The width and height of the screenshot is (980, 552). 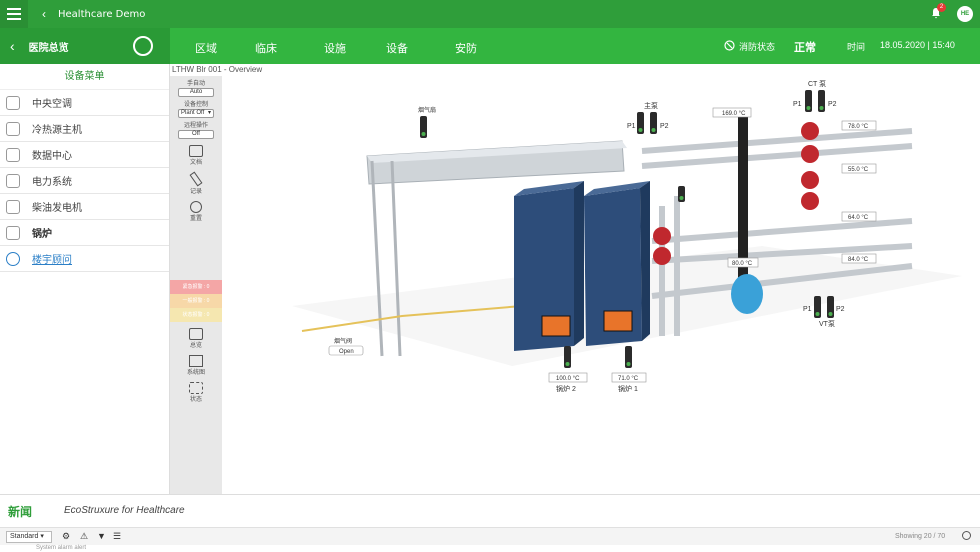 What do you see at coordinates (84, 207) in the screenshot?
I see `sidebar-item-generator: 柴油发电机` at bounding box center [84, 207].